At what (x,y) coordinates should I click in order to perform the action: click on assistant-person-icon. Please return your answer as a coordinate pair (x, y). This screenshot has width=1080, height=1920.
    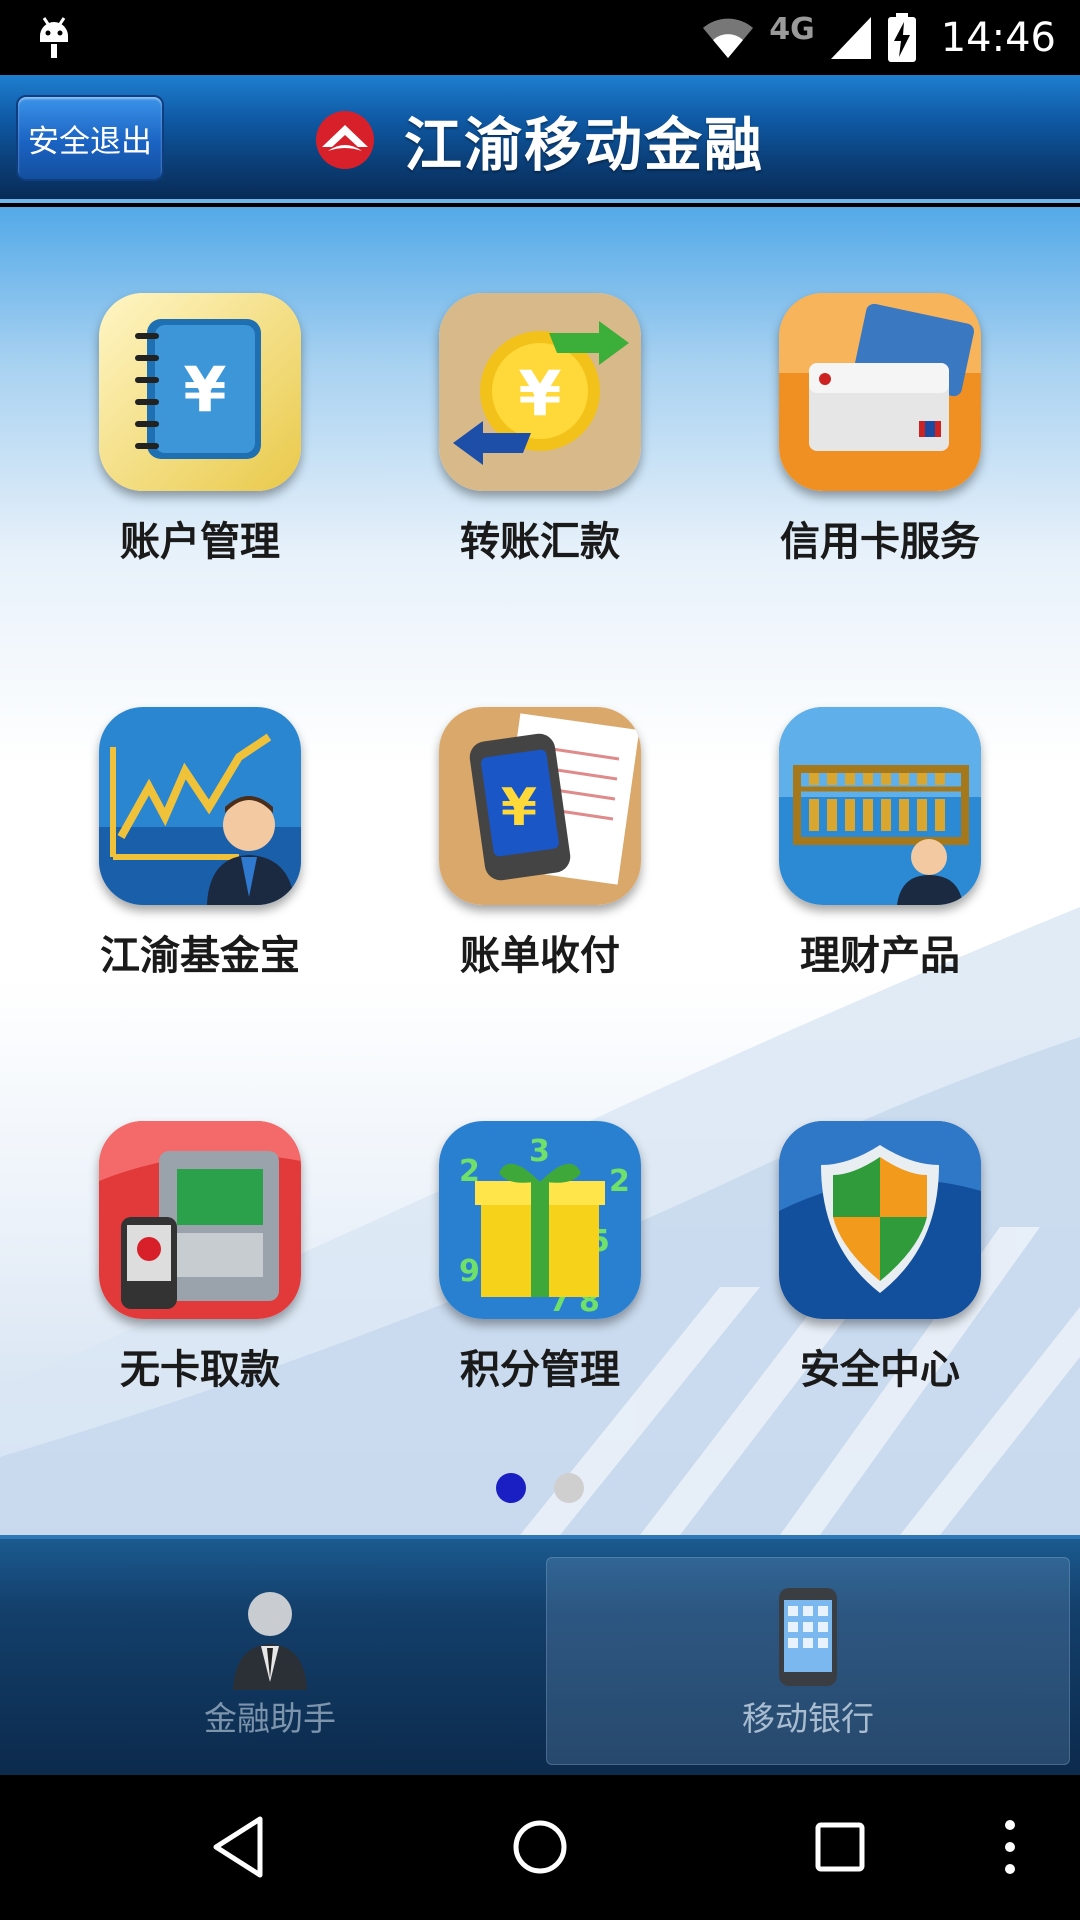
    Looking at the image, I should click on (270, 1641).